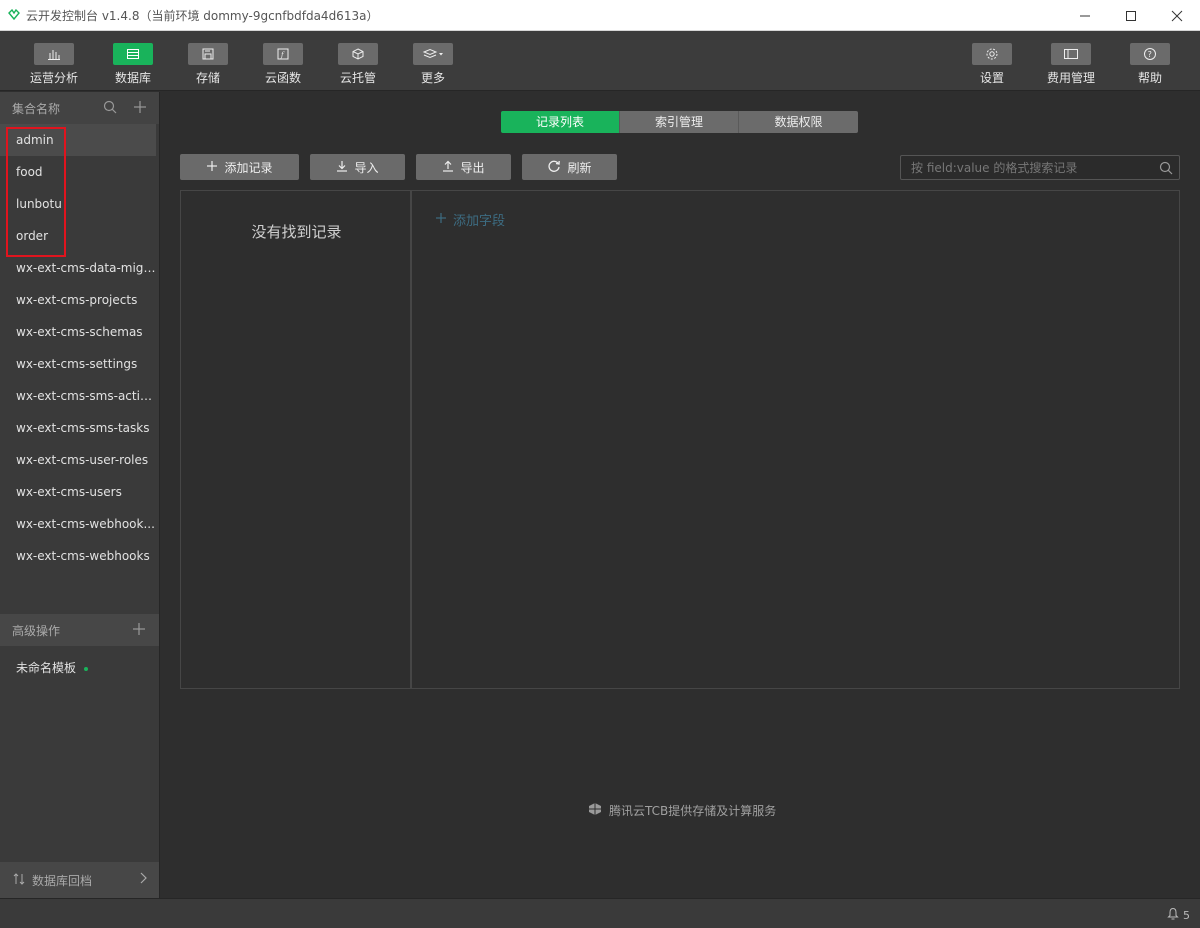 This screenshot has width=1200, height=928. Describe the element at coordinates (133, 54) in the screenshot. I see `database-icon` at that location.